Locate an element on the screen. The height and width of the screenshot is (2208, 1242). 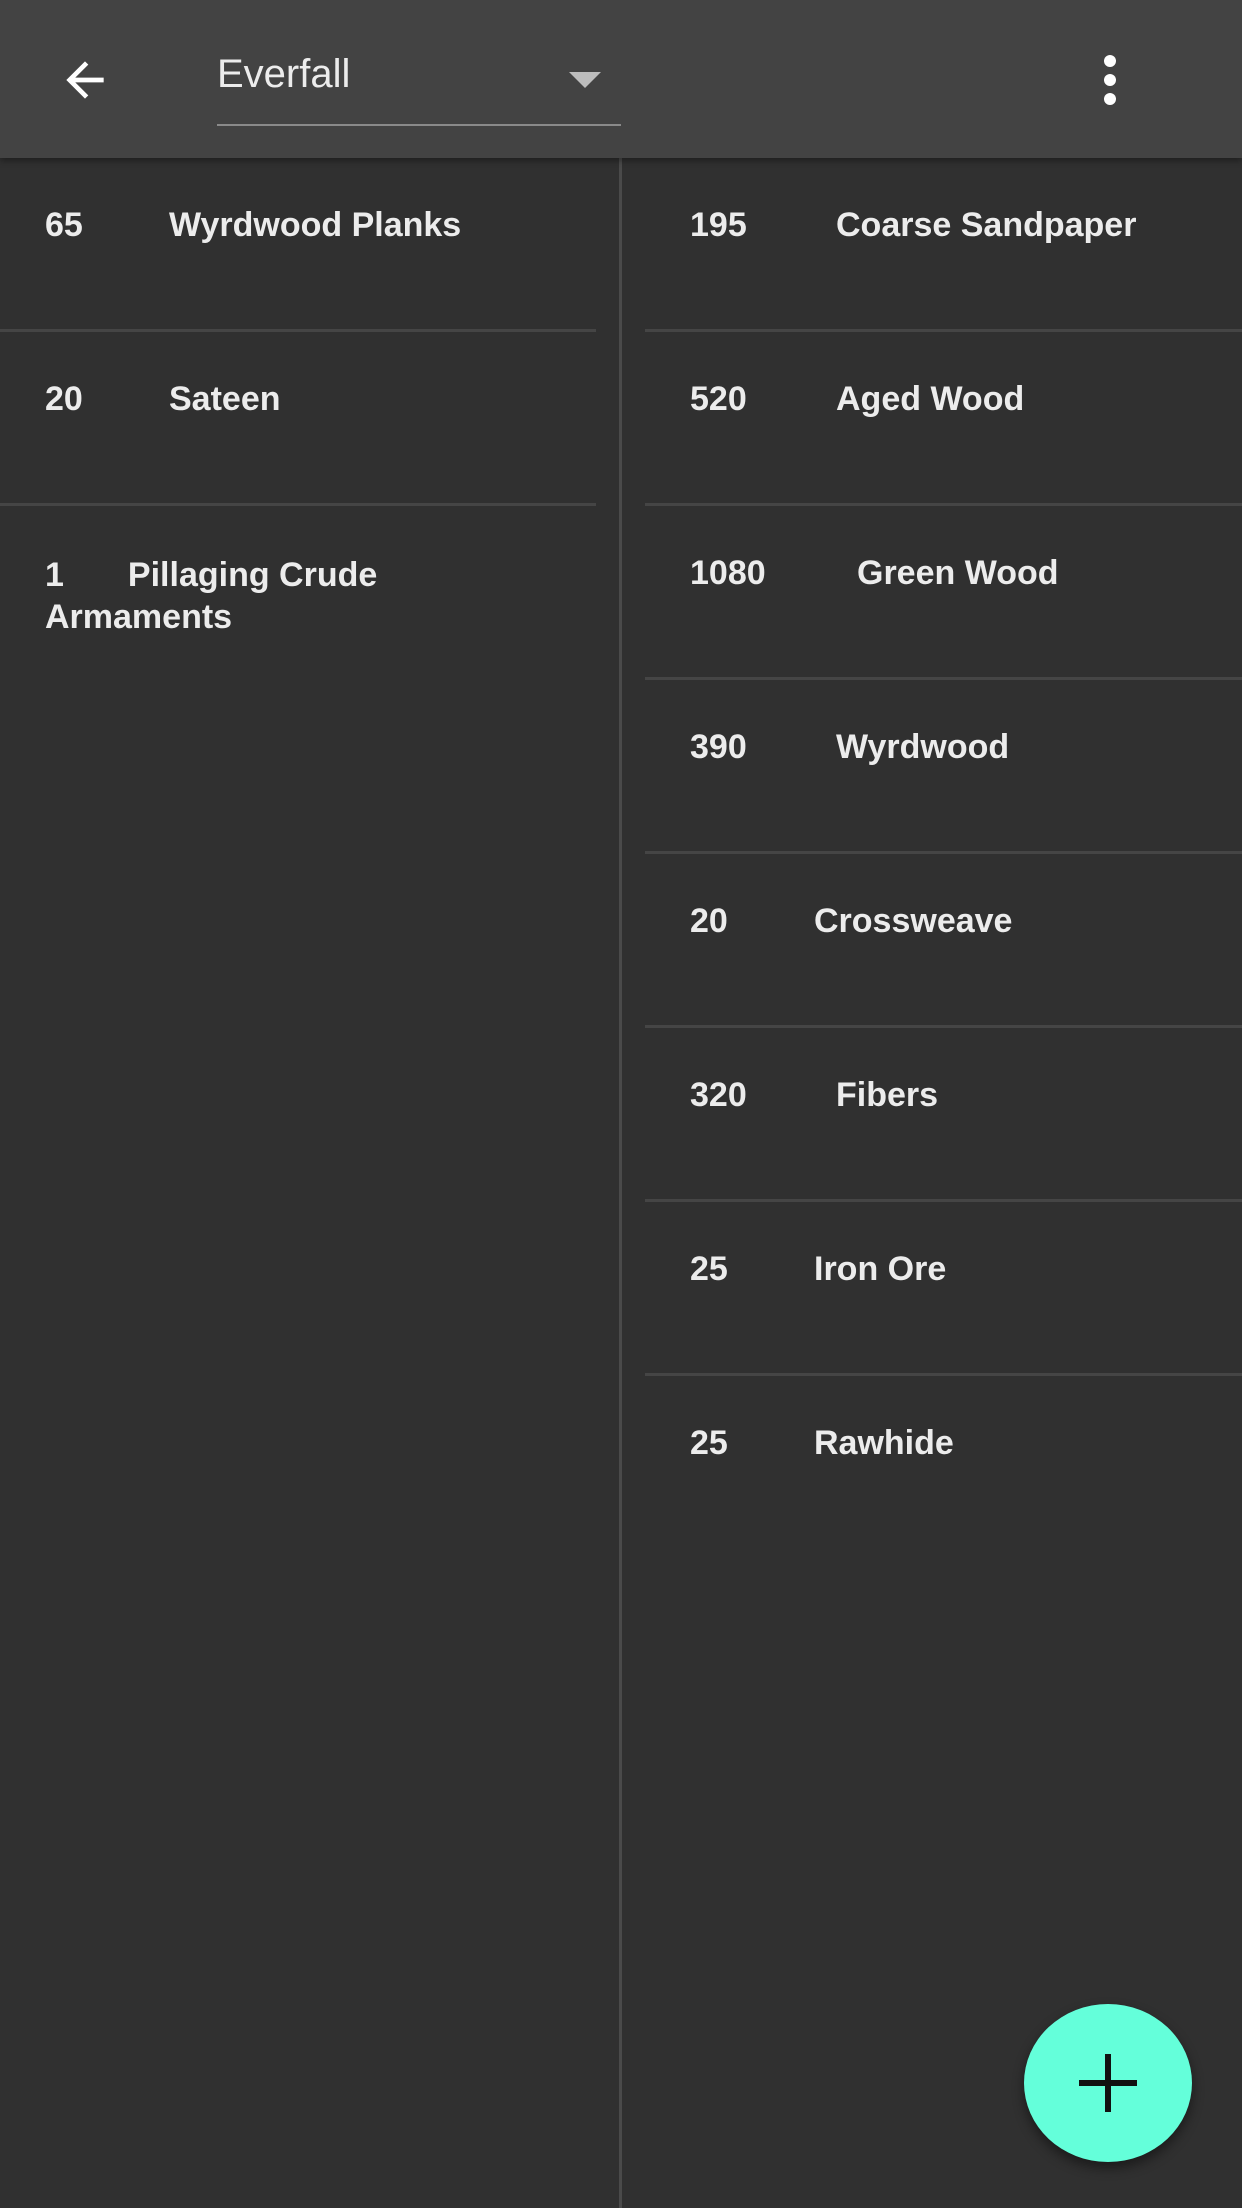
plus-icon is located at coordinates (1108, 2083).